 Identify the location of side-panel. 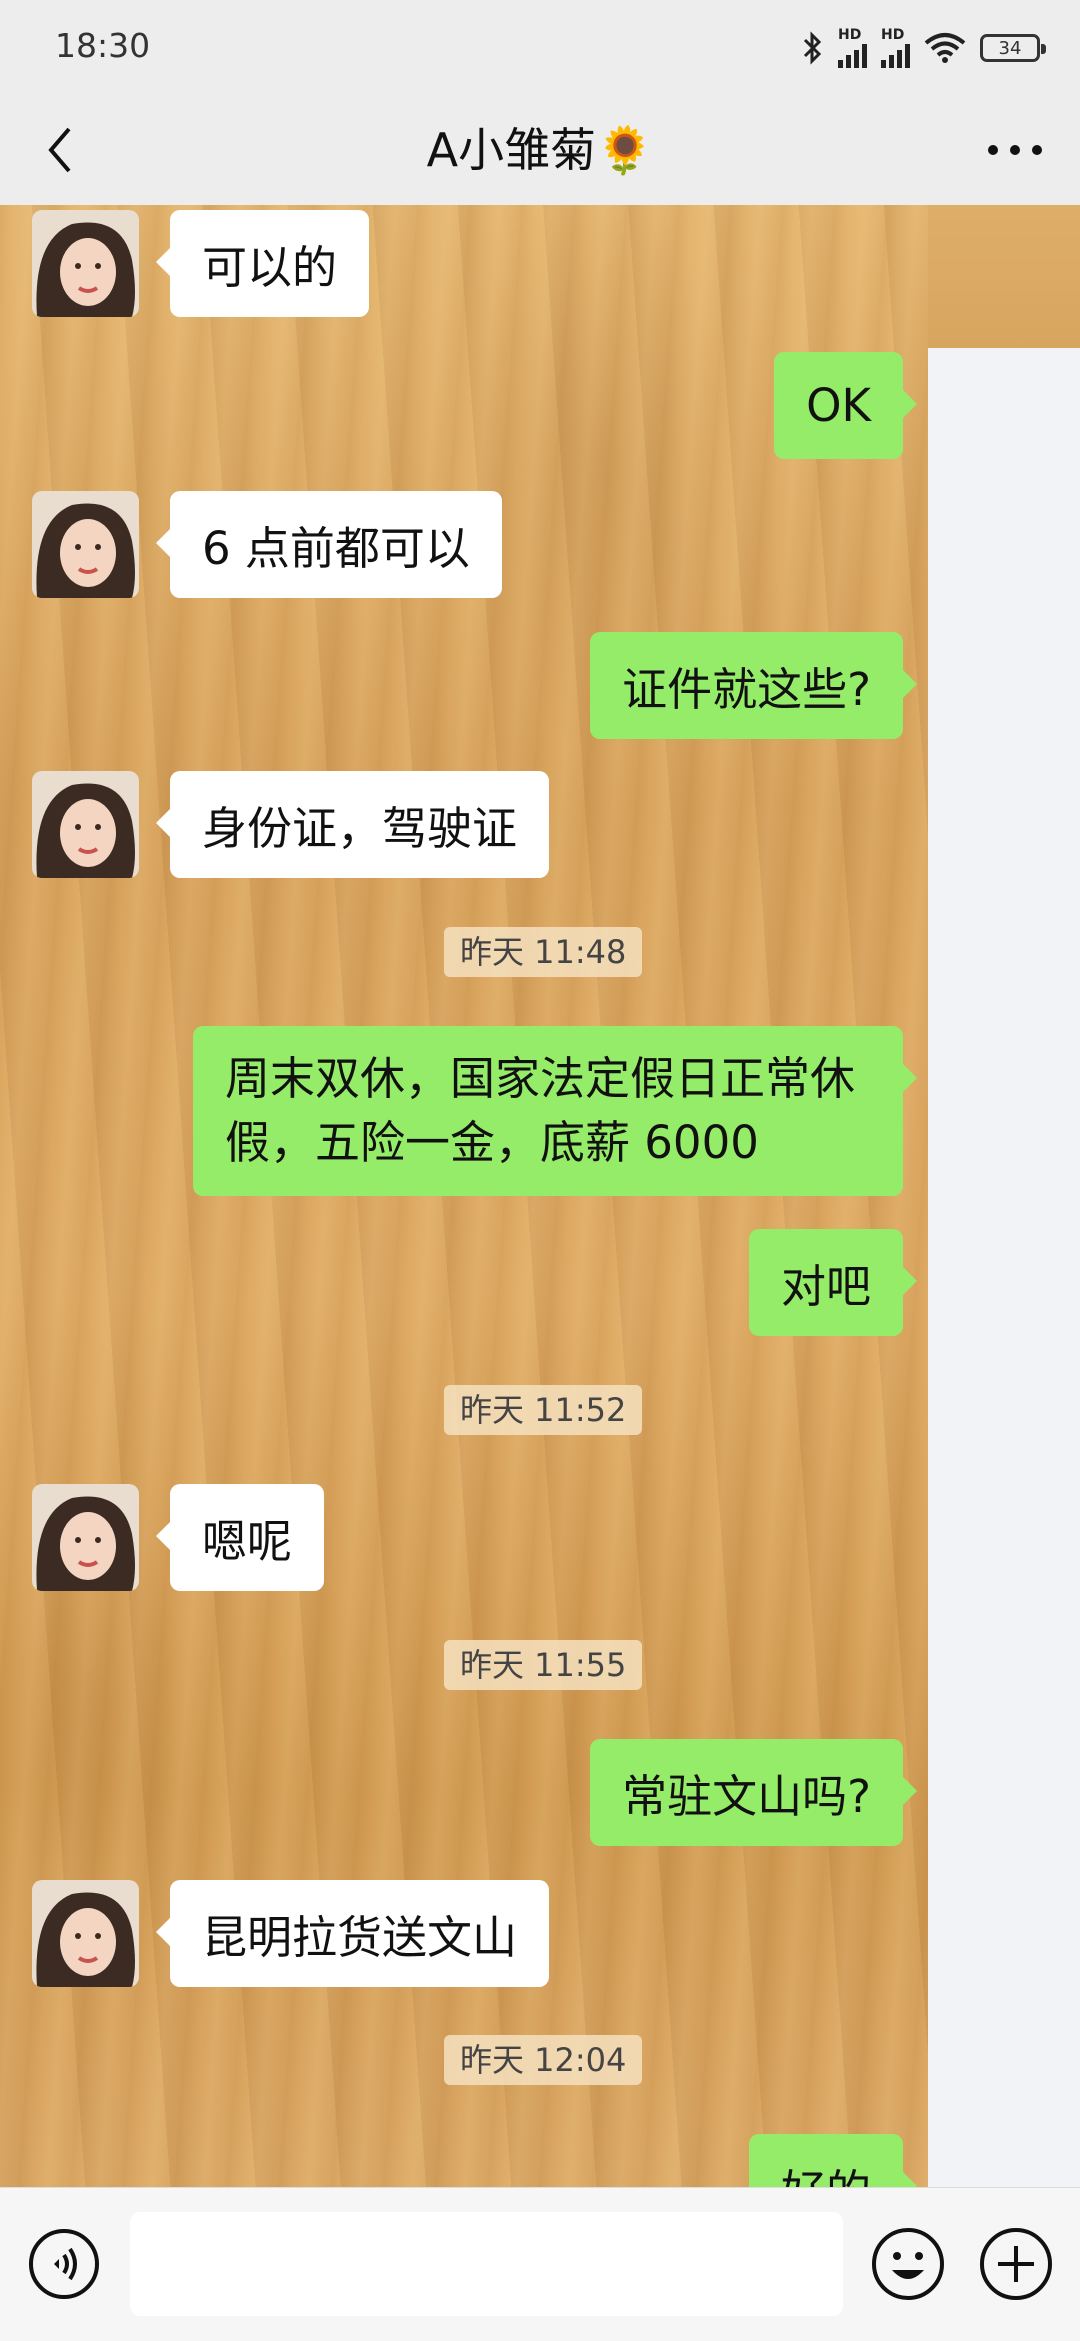
(1004, 1267).